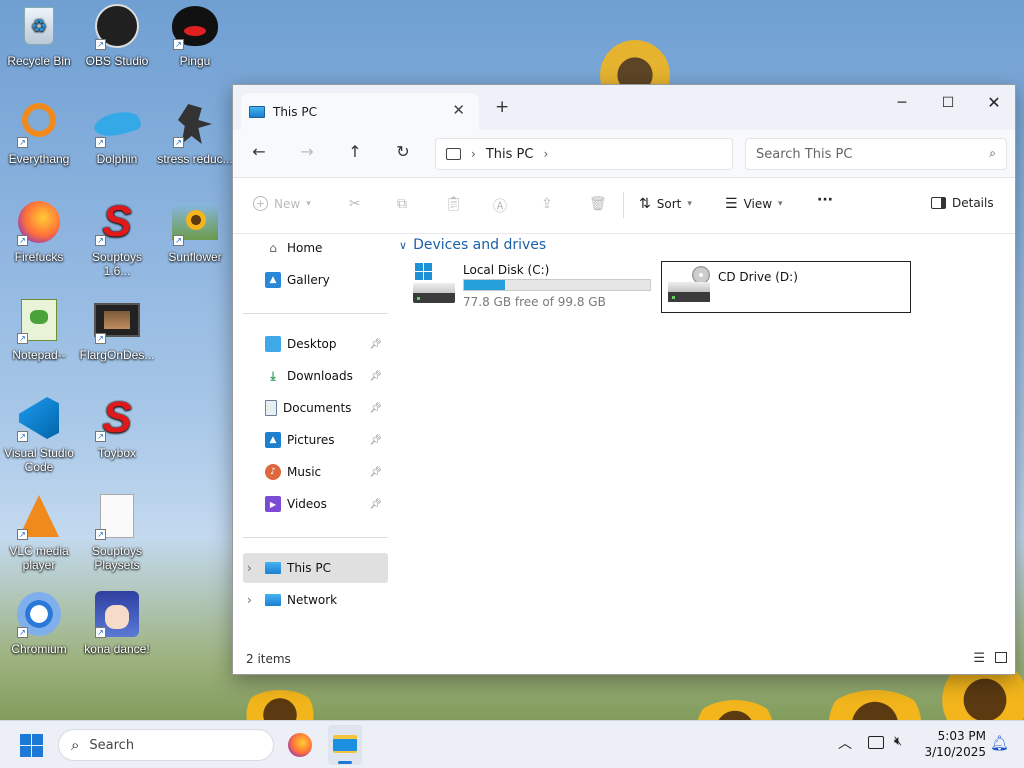 This screenshot has height=768, width=1024. I want to click on sidebar-item-home: ⌂ Home, so click(315, 248).